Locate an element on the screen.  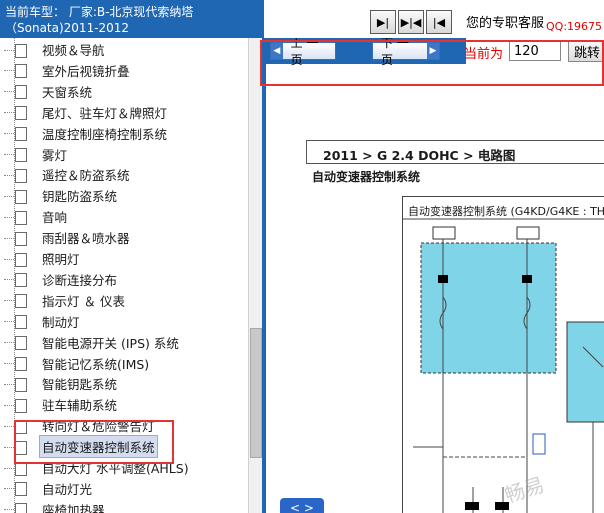
pager-highlight-box is located at coordinates (432, 63).